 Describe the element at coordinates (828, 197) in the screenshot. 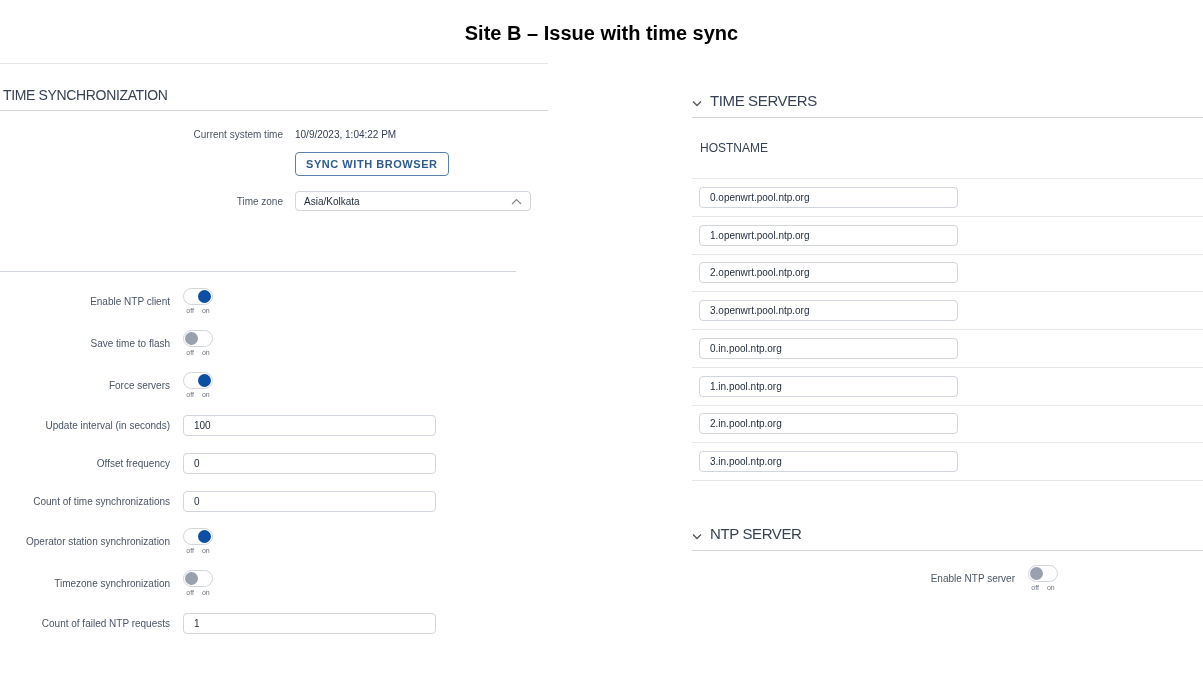

I see `hostname-input: 0.openwrt.pool.ntp.org` at that location.